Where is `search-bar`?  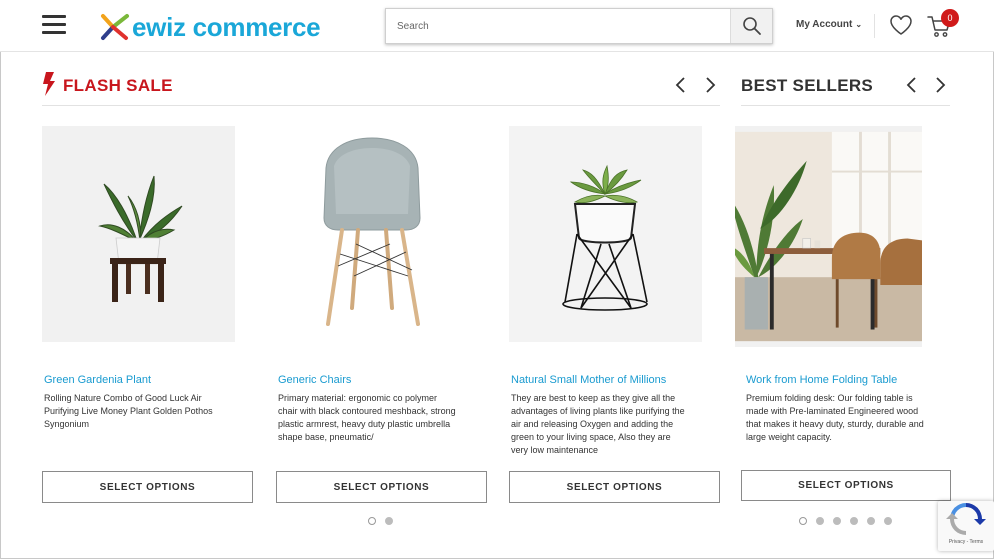 search-bar is located at coordinates (579, 26).